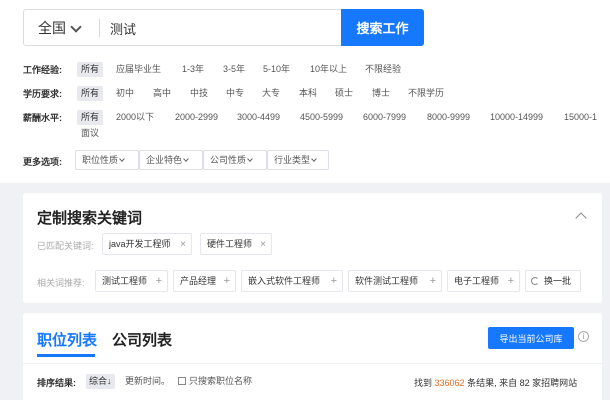 This screenshot has height=400, width=610. What do you see at coordinates (580, 117) in the screenshot?
I see `filter-option: 15000-1` at bounding box center [580, 117].